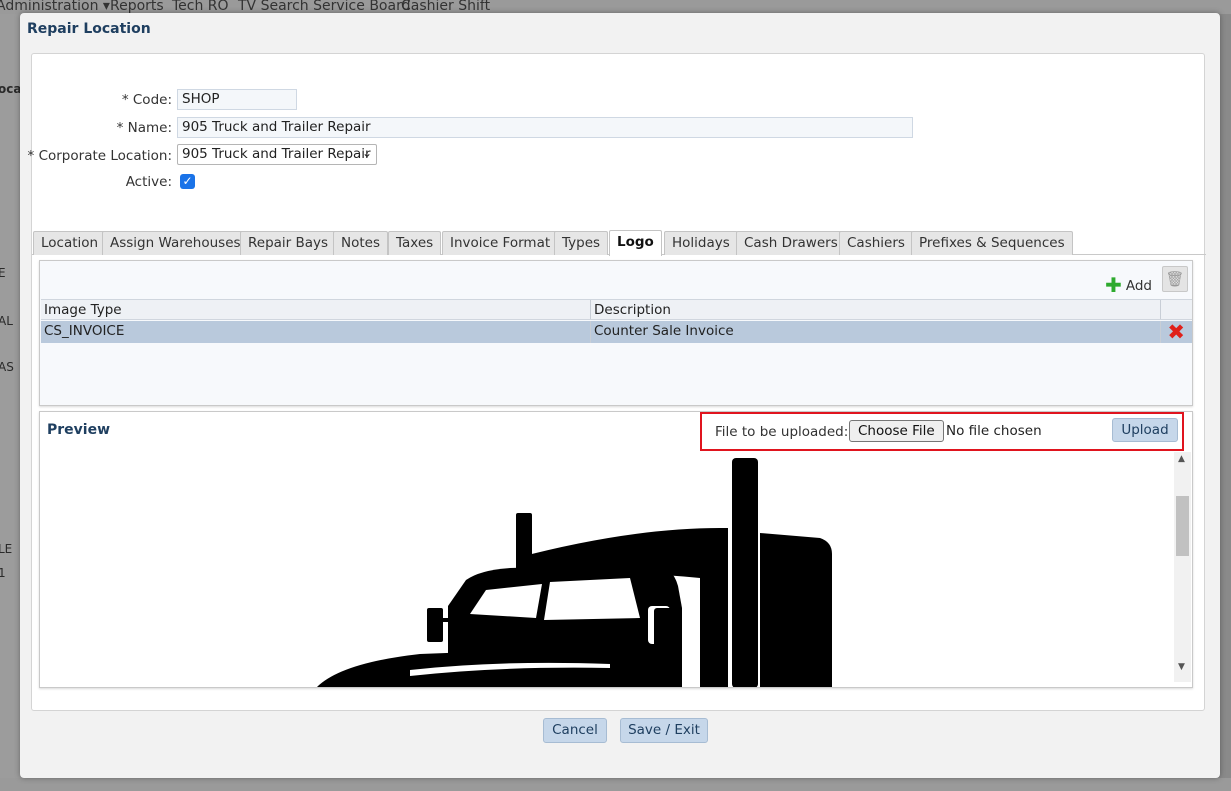 This screenshot has width=1231, height=791. I want to click on active-label: Active:, so click(148, 182).